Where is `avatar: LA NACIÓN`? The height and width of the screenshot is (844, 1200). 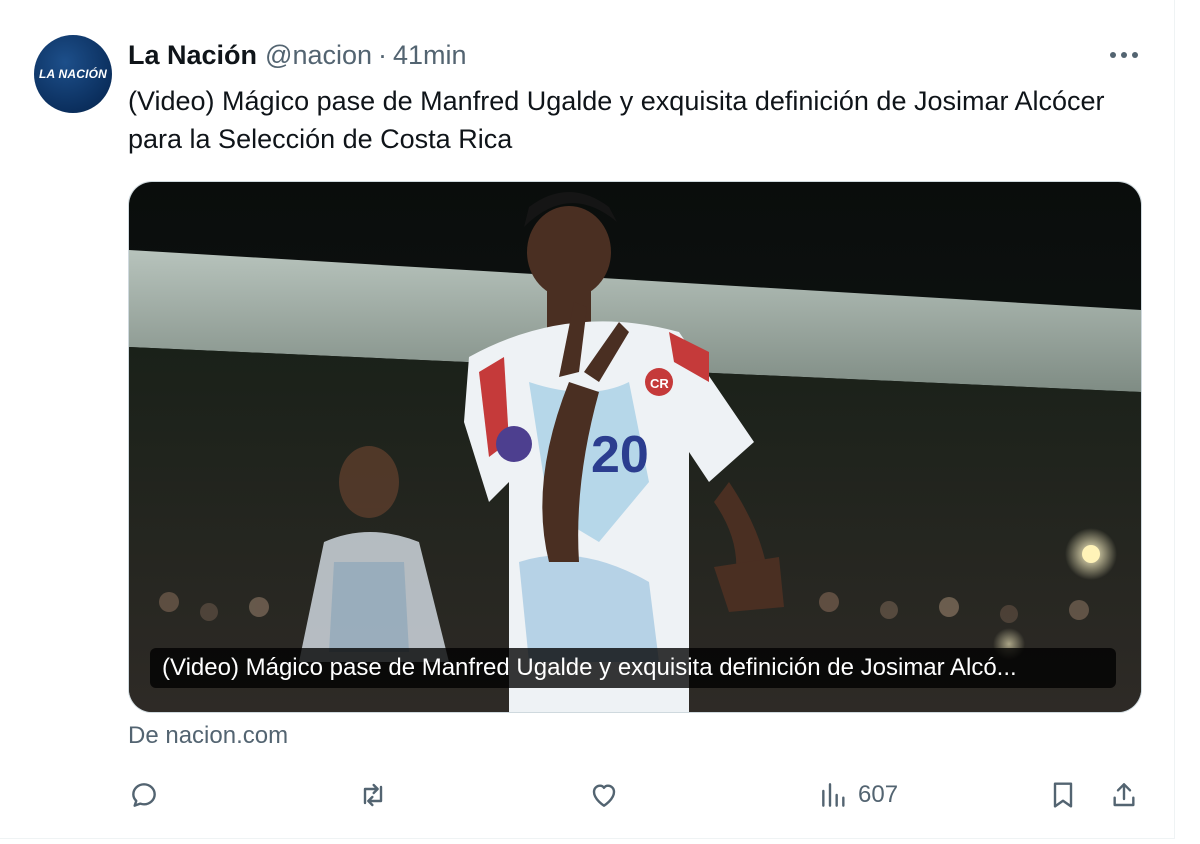 avatar: LA NACIÓN is located at coordinates (73, 74).